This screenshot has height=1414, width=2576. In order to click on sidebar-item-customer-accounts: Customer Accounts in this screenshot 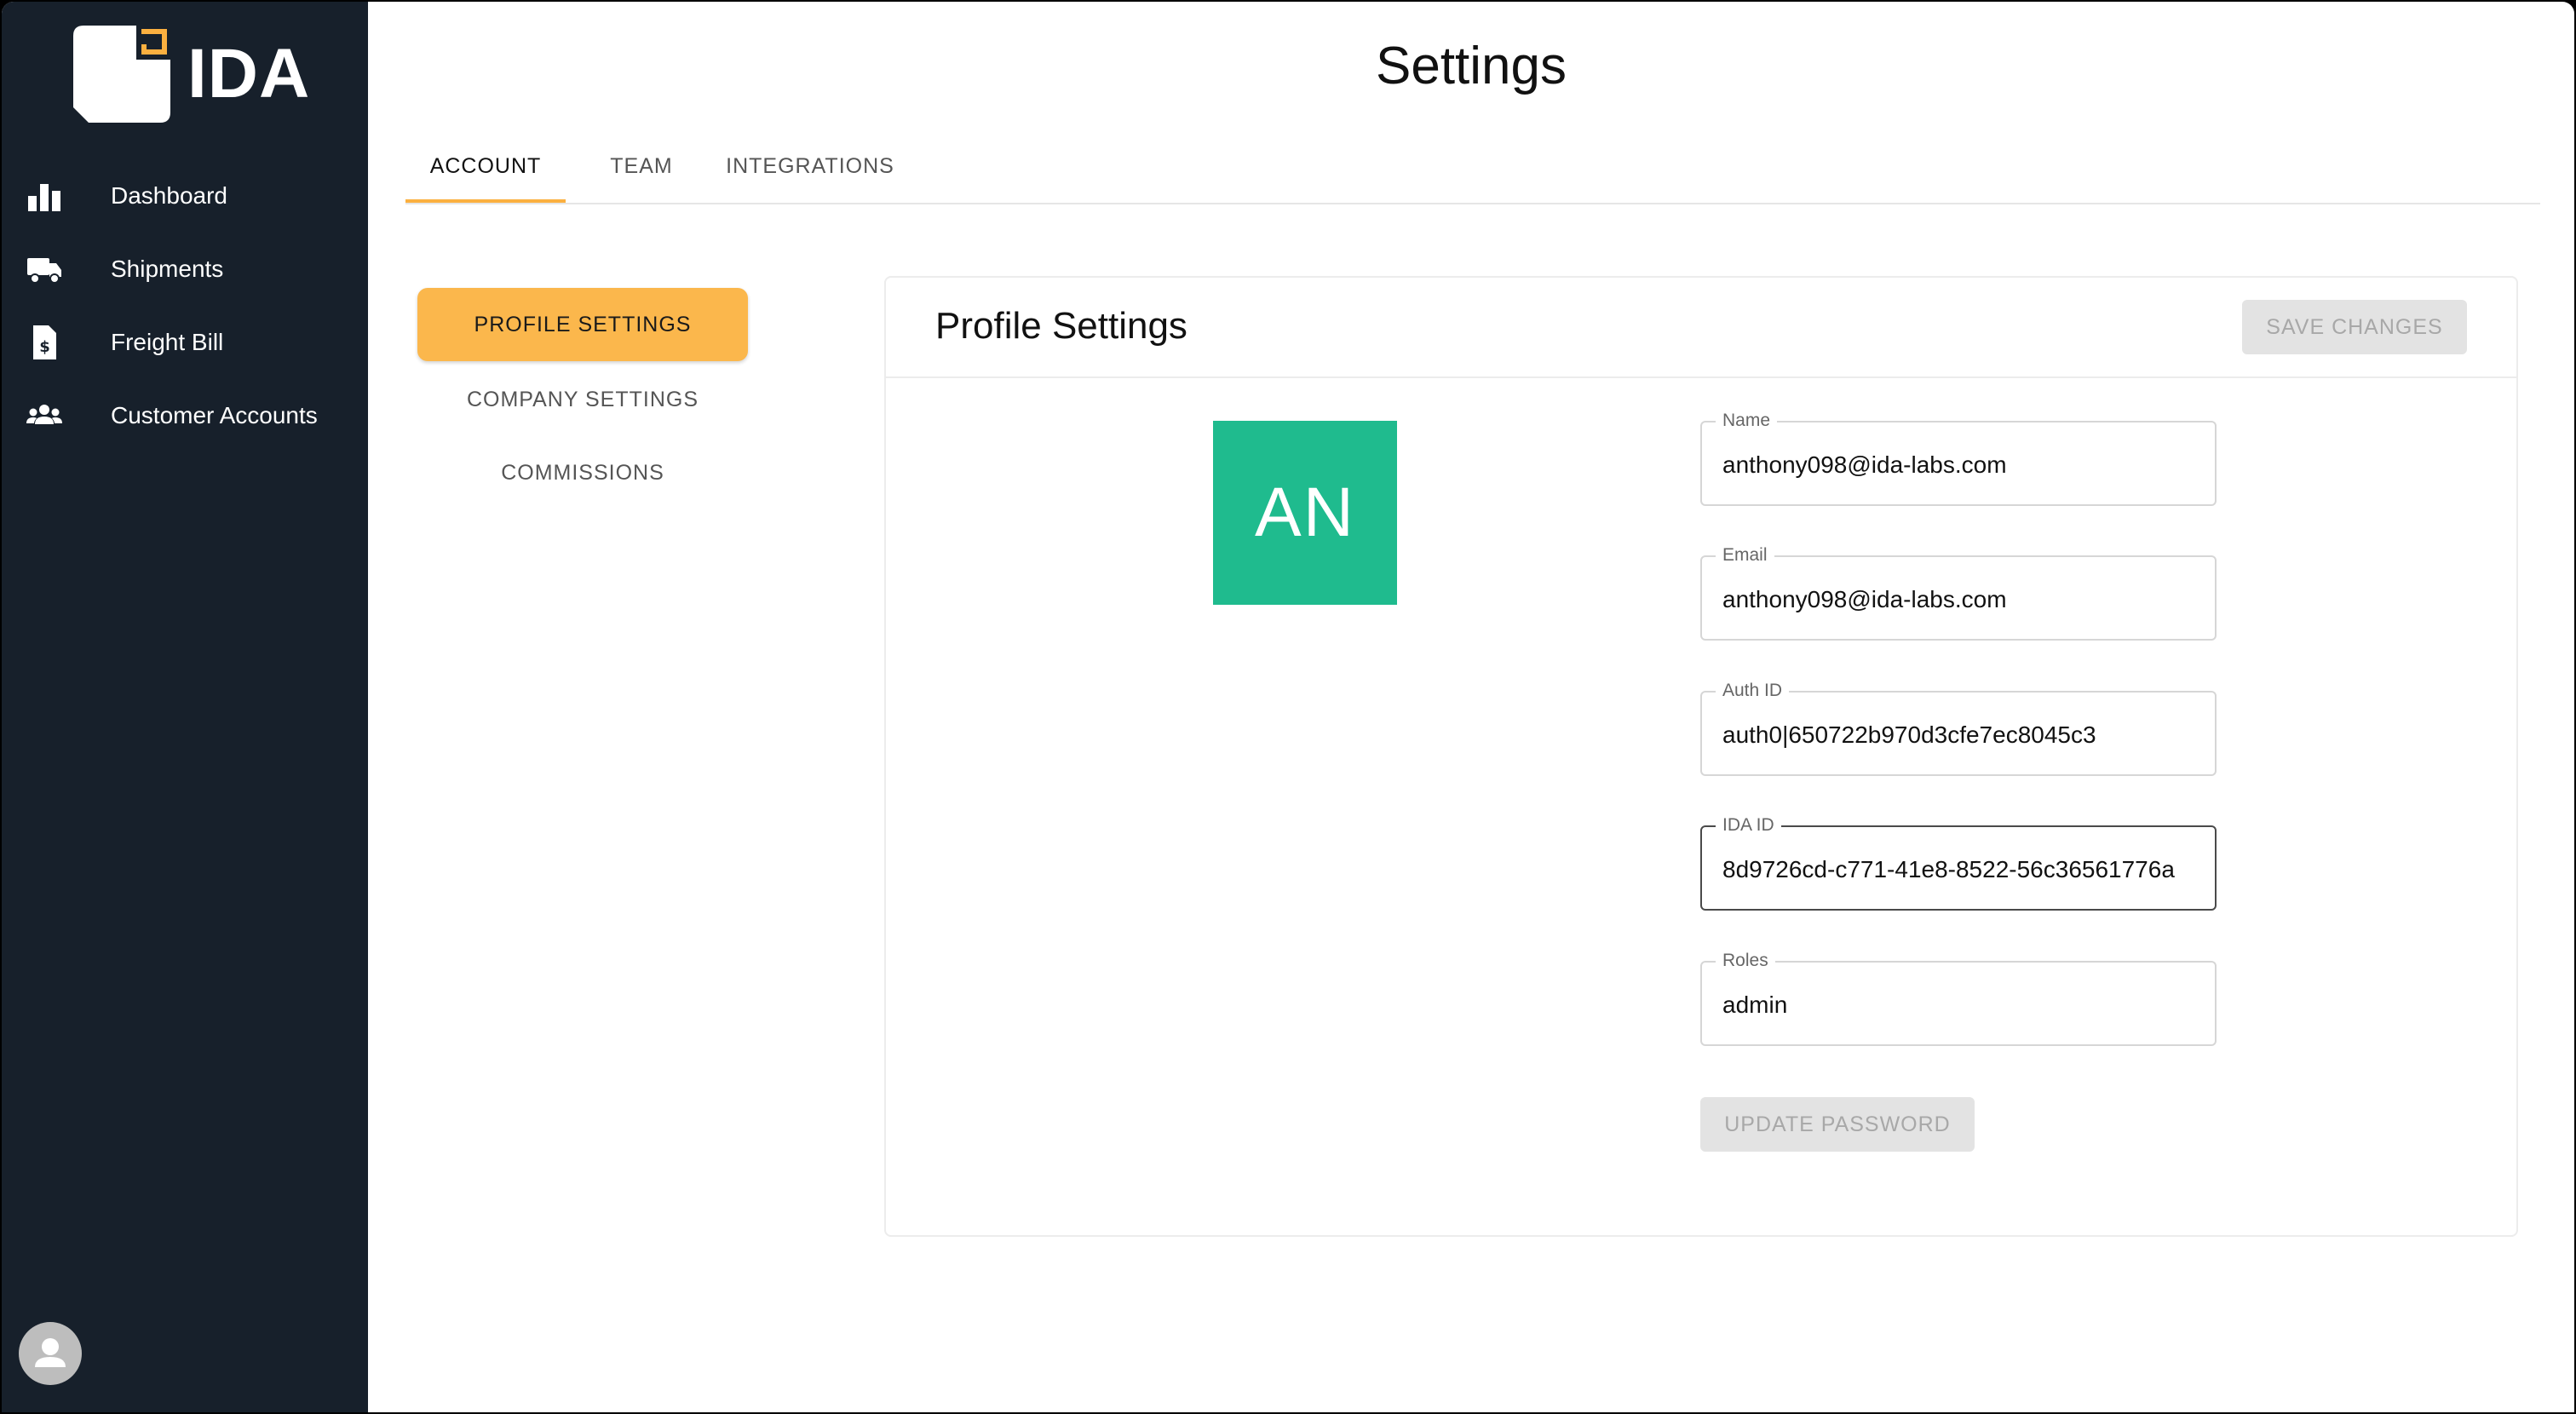, I will do `click(185, 415)`.